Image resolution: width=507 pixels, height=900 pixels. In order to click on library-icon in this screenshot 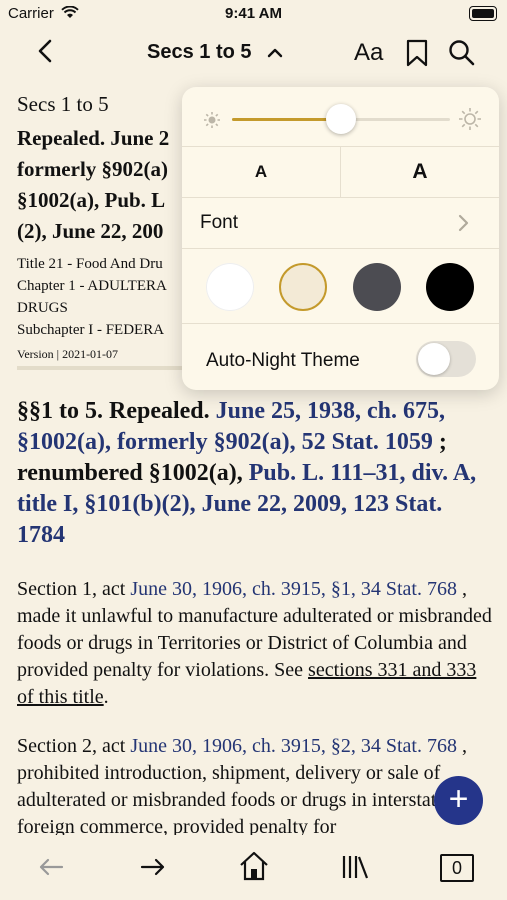, I will do `click(355, 867)`.